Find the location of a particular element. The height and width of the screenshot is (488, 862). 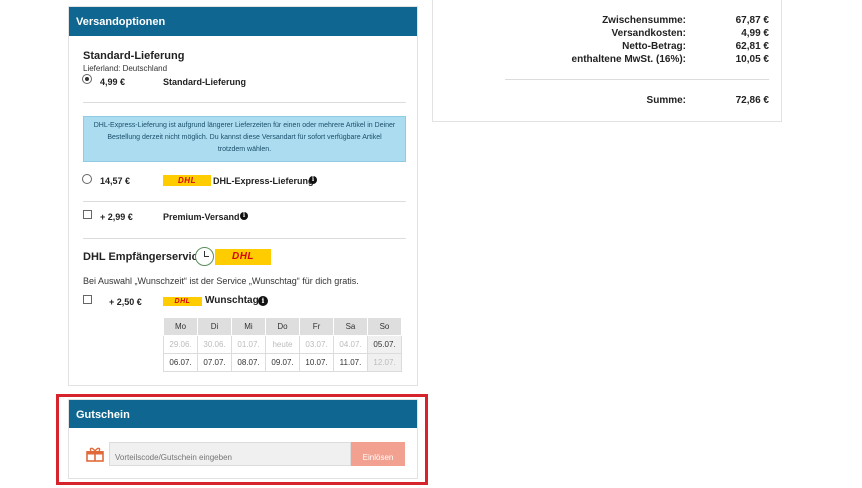

premium-shipping-label: Premium-Versand is located at coordinates (201, 217).